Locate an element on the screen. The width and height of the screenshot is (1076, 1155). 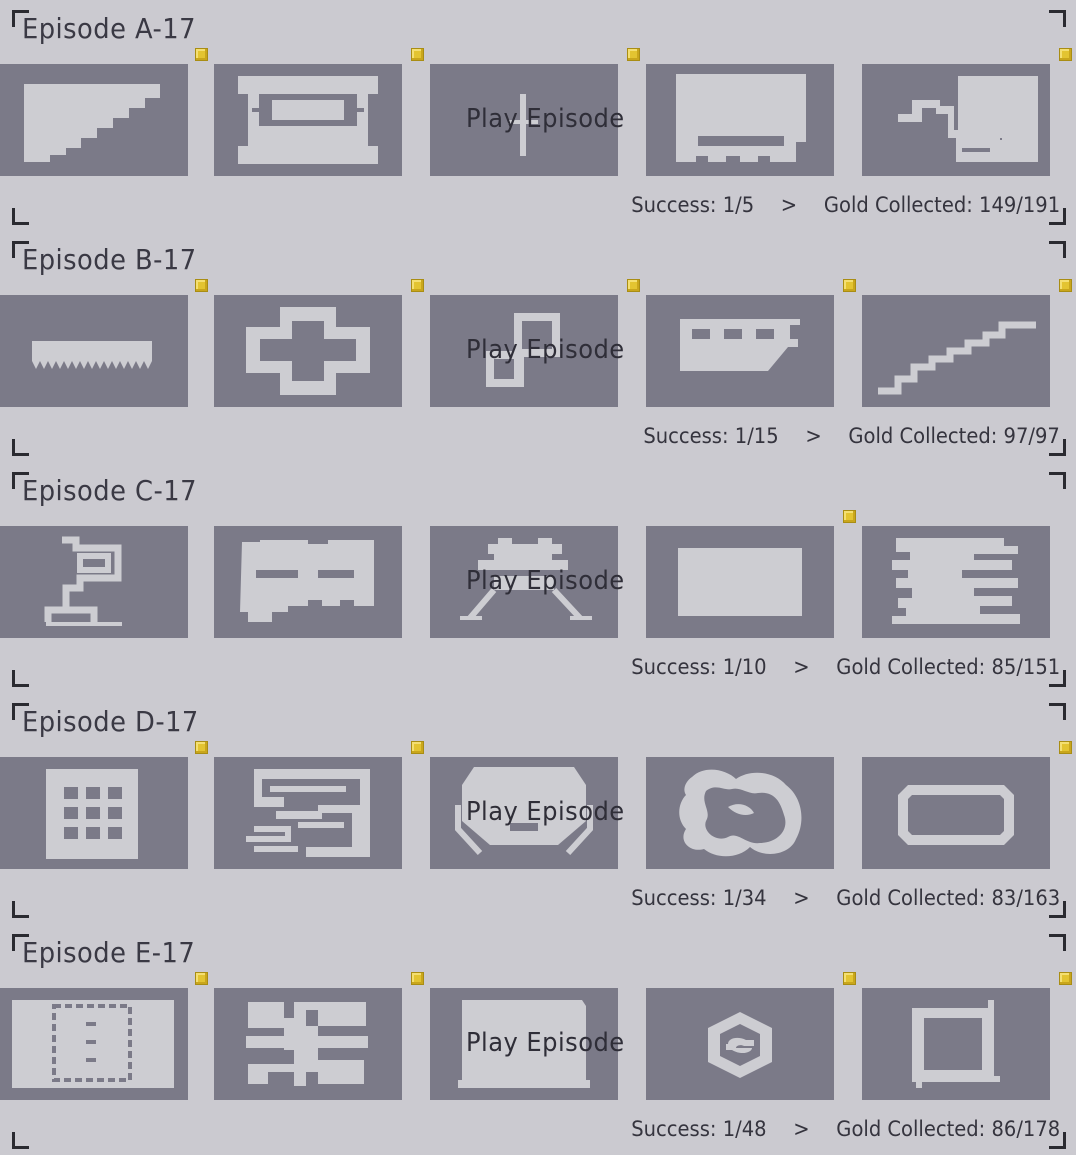
level-thumbnail-table-block is located at coordinates (524, 1044).